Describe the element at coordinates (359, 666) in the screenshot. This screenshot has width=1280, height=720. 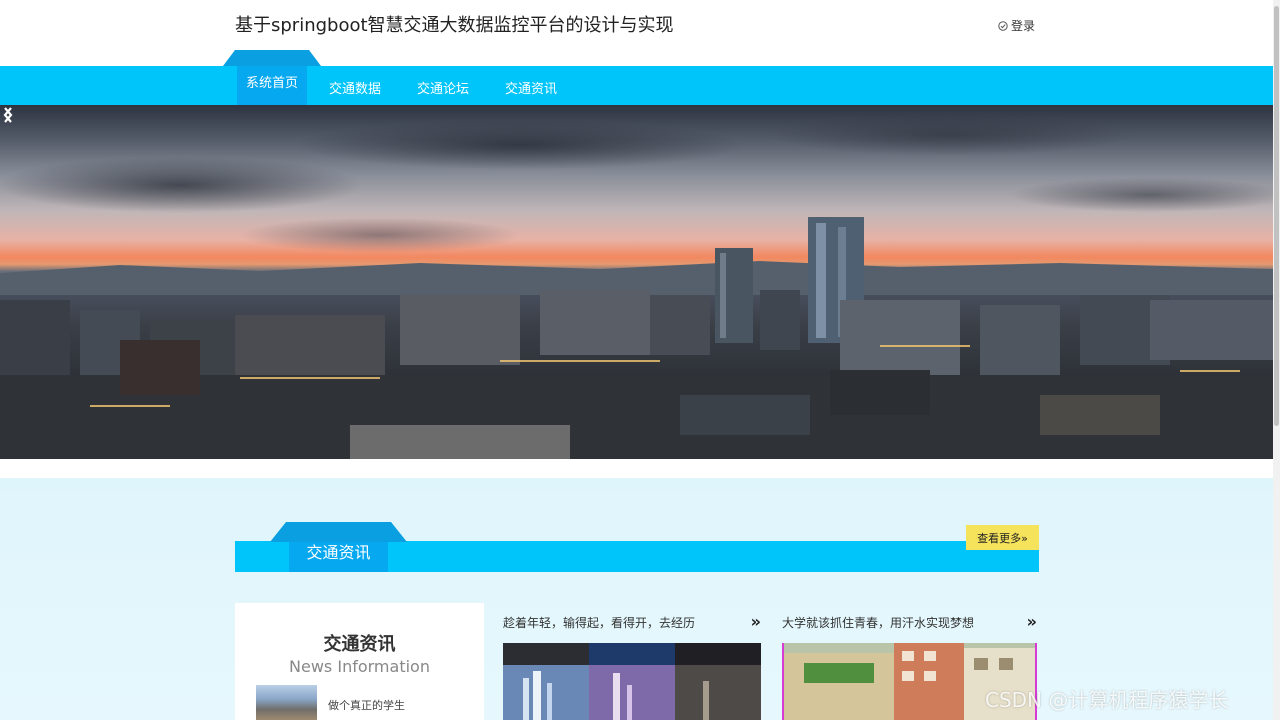
I see `info-card-subtitle: News Information` at that location.